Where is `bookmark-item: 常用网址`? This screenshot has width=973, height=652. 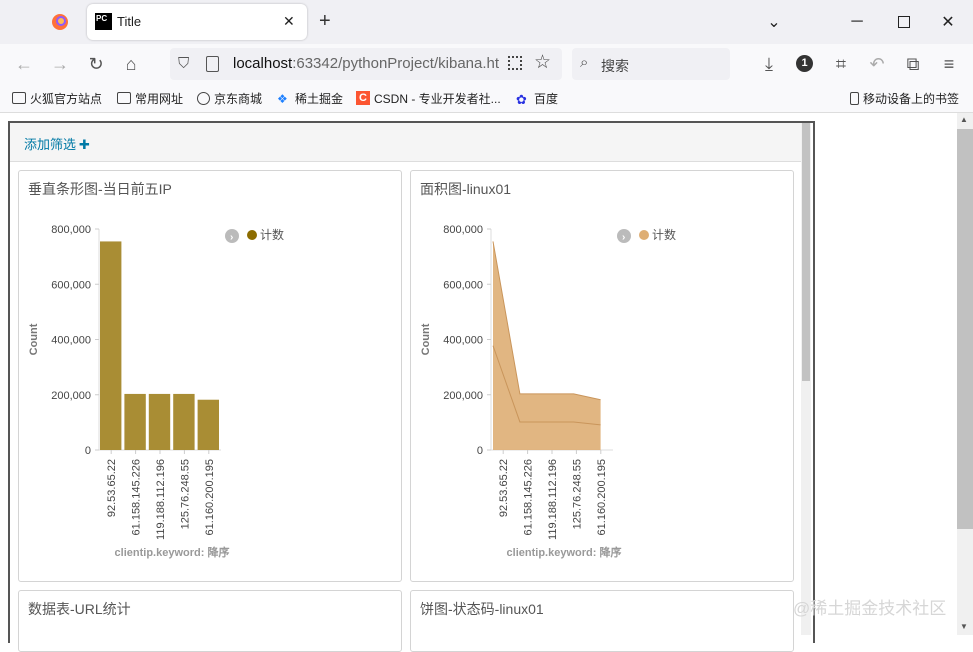 bookmark-item: 常用网址 is located at coordinates (150, 98).